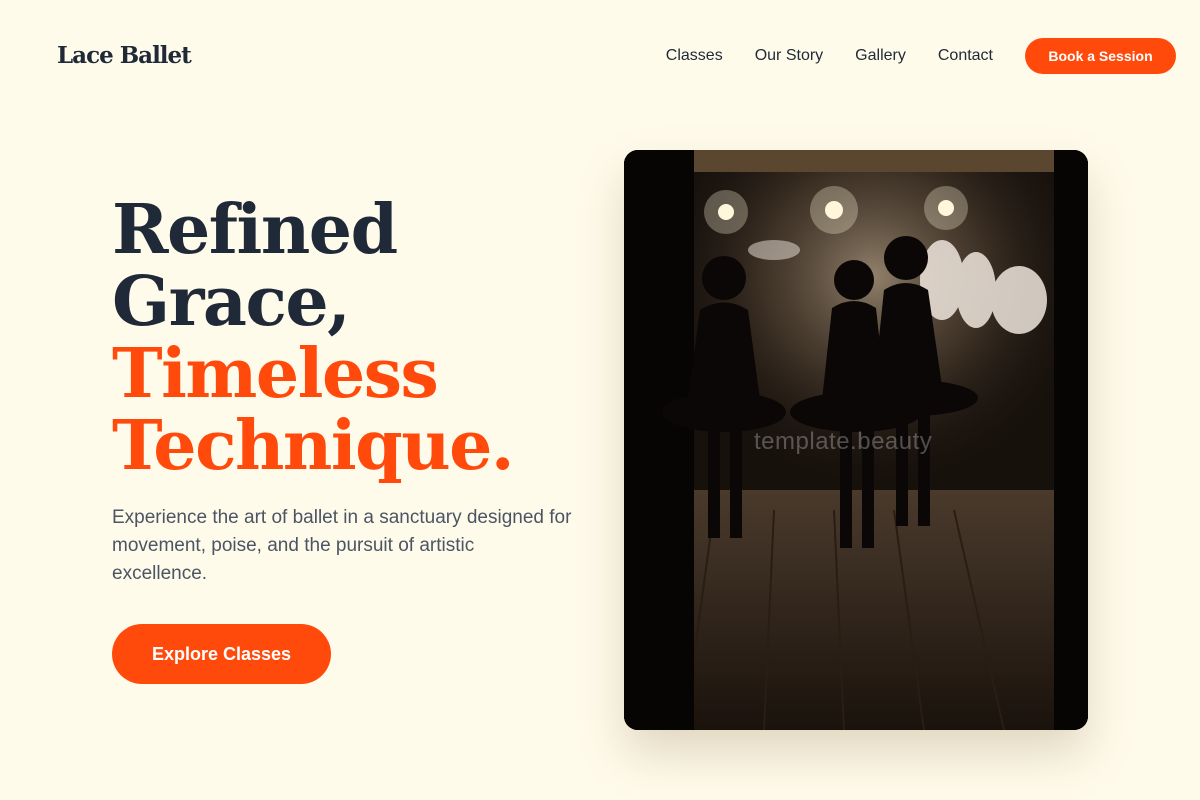 Image resolution: width=1200 pixels, height=800 pixels. Describe the element at coordinates (1100, 56) in the screenshot. I see `book-session-button: Book a Session` at that location.